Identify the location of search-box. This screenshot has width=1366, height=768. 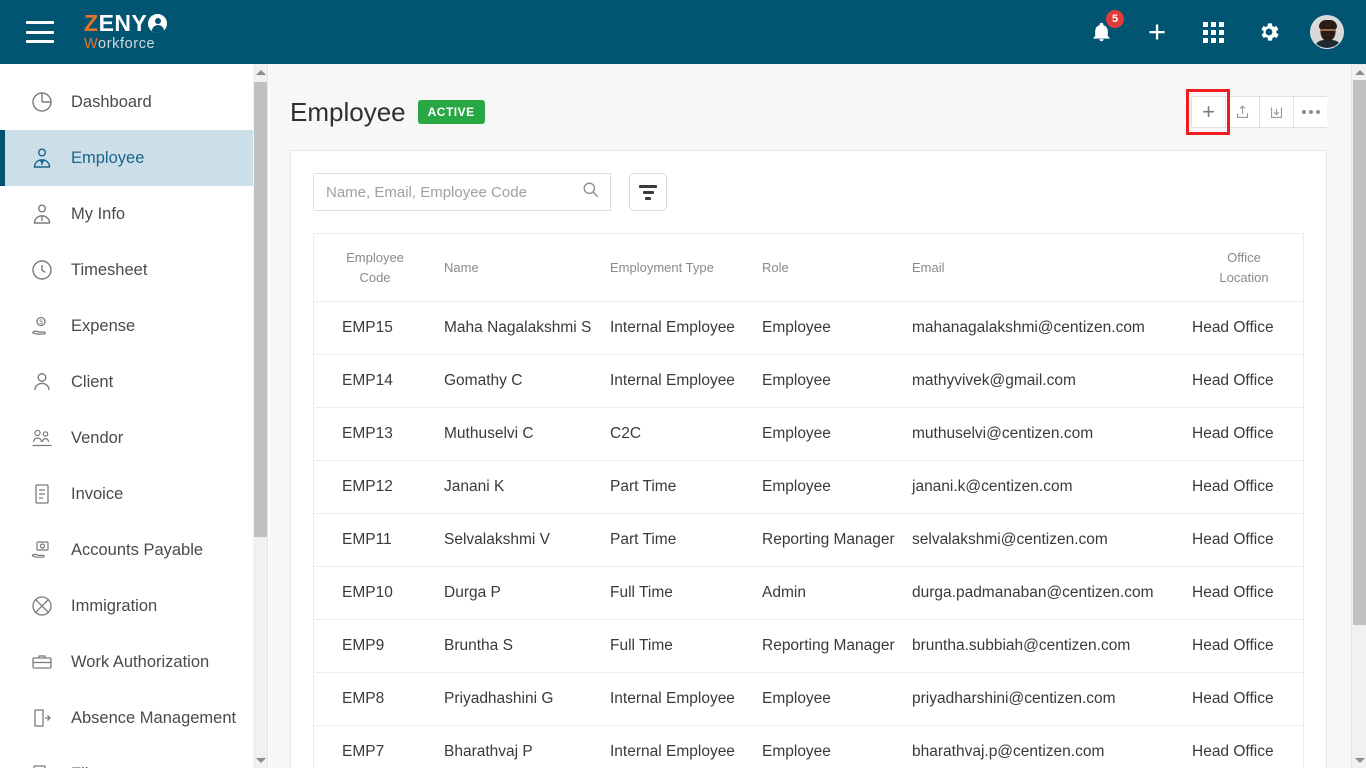
(462, 192).